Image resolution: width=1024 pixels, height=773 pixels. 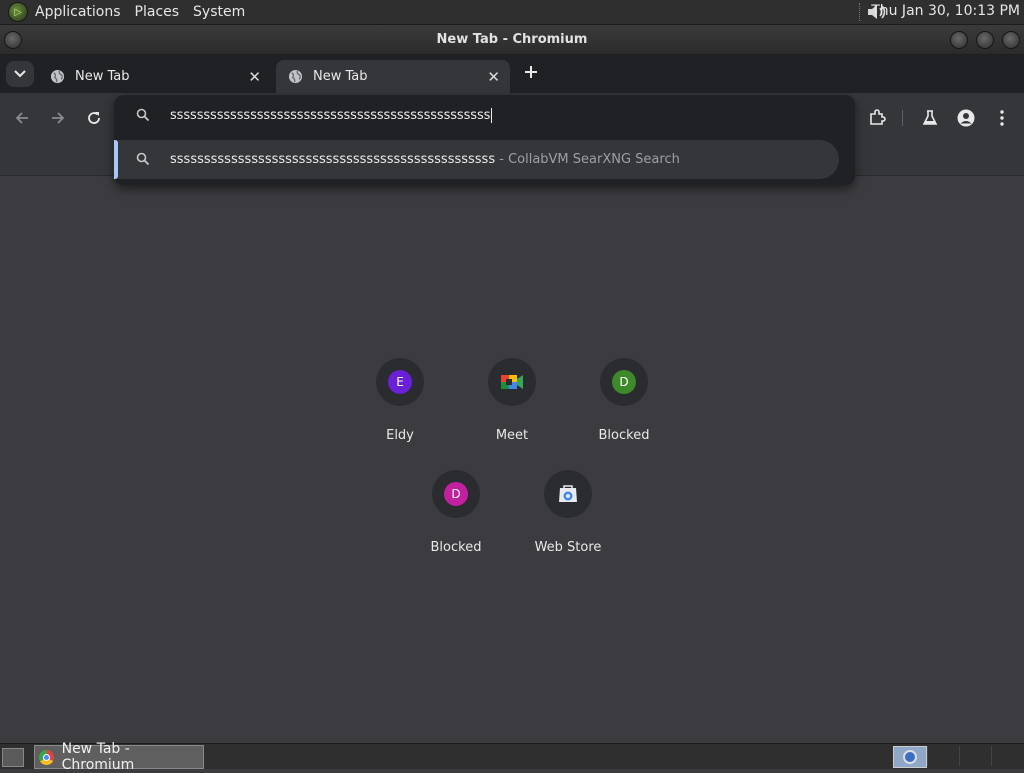 I want to click on google-meet-icon, so click(x=512, y=382).